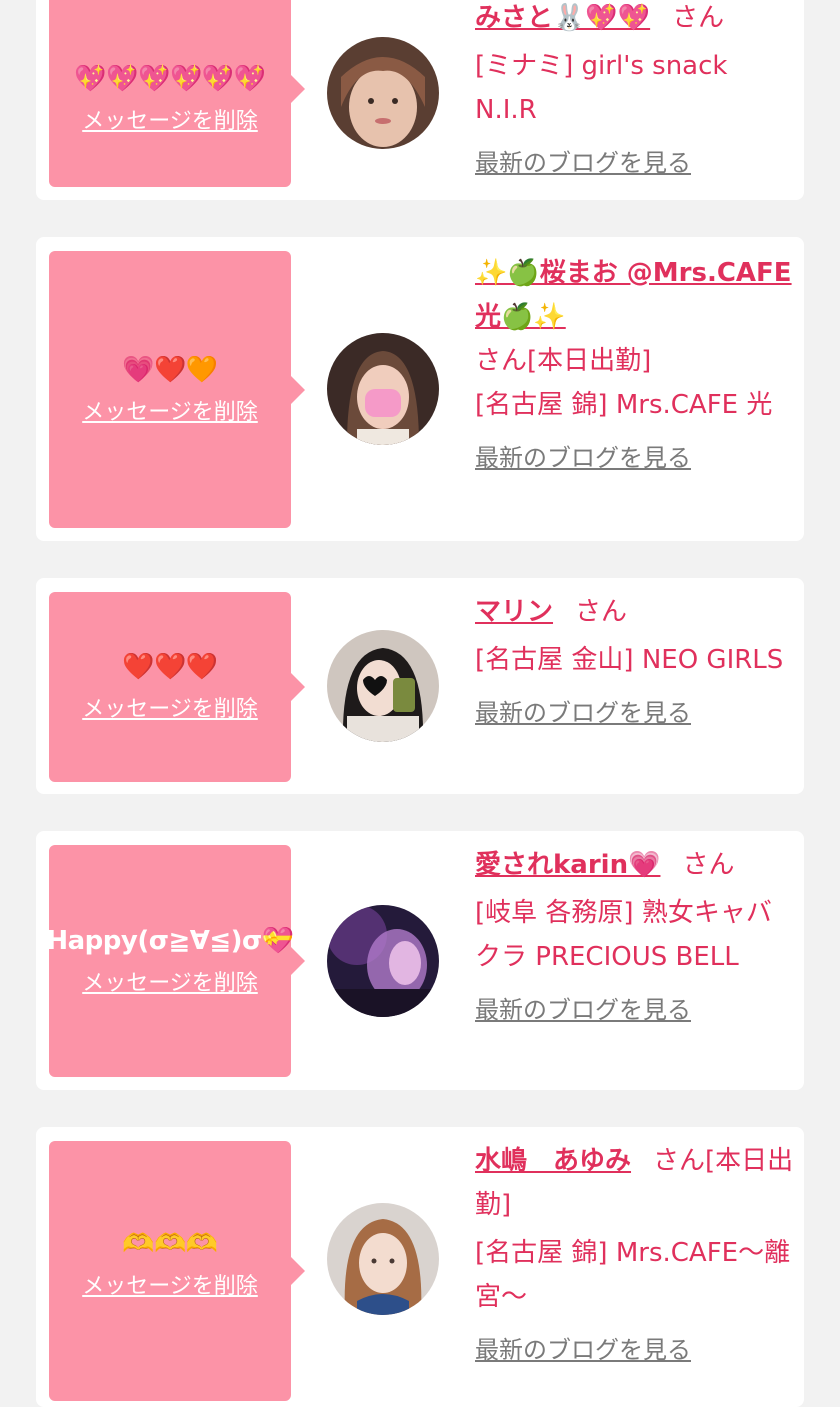 The width and height of the screenshot is (840, 1407). Describe the element at coordinates (624, 405) in the screenshot. I see `shop-name: [名古屋 錦] Mrs.CAFE 光` at that location.